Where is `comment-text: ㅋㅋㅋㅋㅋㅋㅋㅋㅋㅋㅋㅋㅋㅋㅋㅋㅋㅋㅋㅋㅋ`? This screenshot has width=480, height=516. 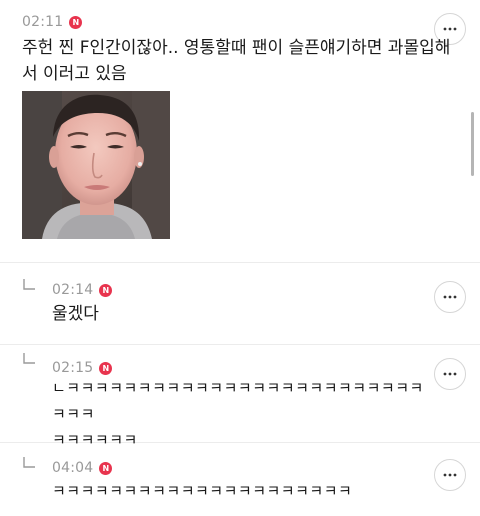
comment-text: ㅋㅋㅋㅋㅋㅋㅋㅋㅋㅋㅋㅋㅋㅋㅋㅋㅋㅋㅋㅋㅋ is located at coordinates (242, 491).